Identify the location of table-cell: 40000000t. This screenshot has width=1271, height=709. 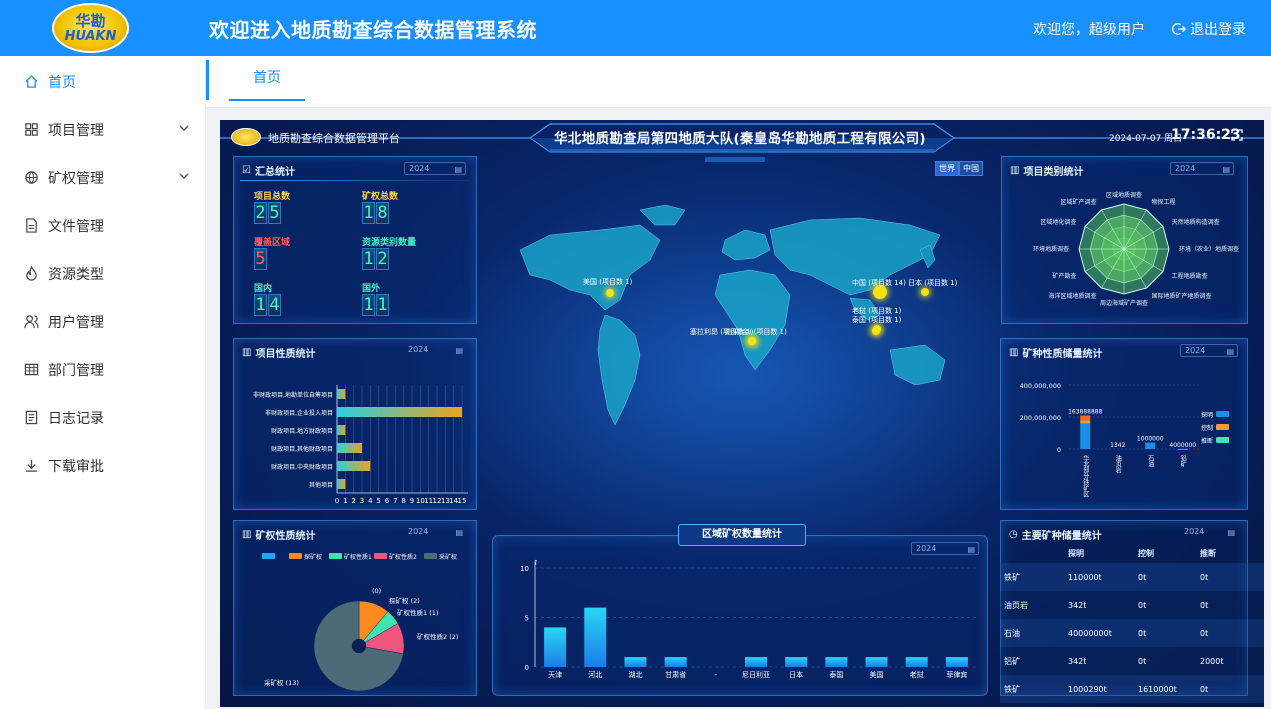
(1090, 633).